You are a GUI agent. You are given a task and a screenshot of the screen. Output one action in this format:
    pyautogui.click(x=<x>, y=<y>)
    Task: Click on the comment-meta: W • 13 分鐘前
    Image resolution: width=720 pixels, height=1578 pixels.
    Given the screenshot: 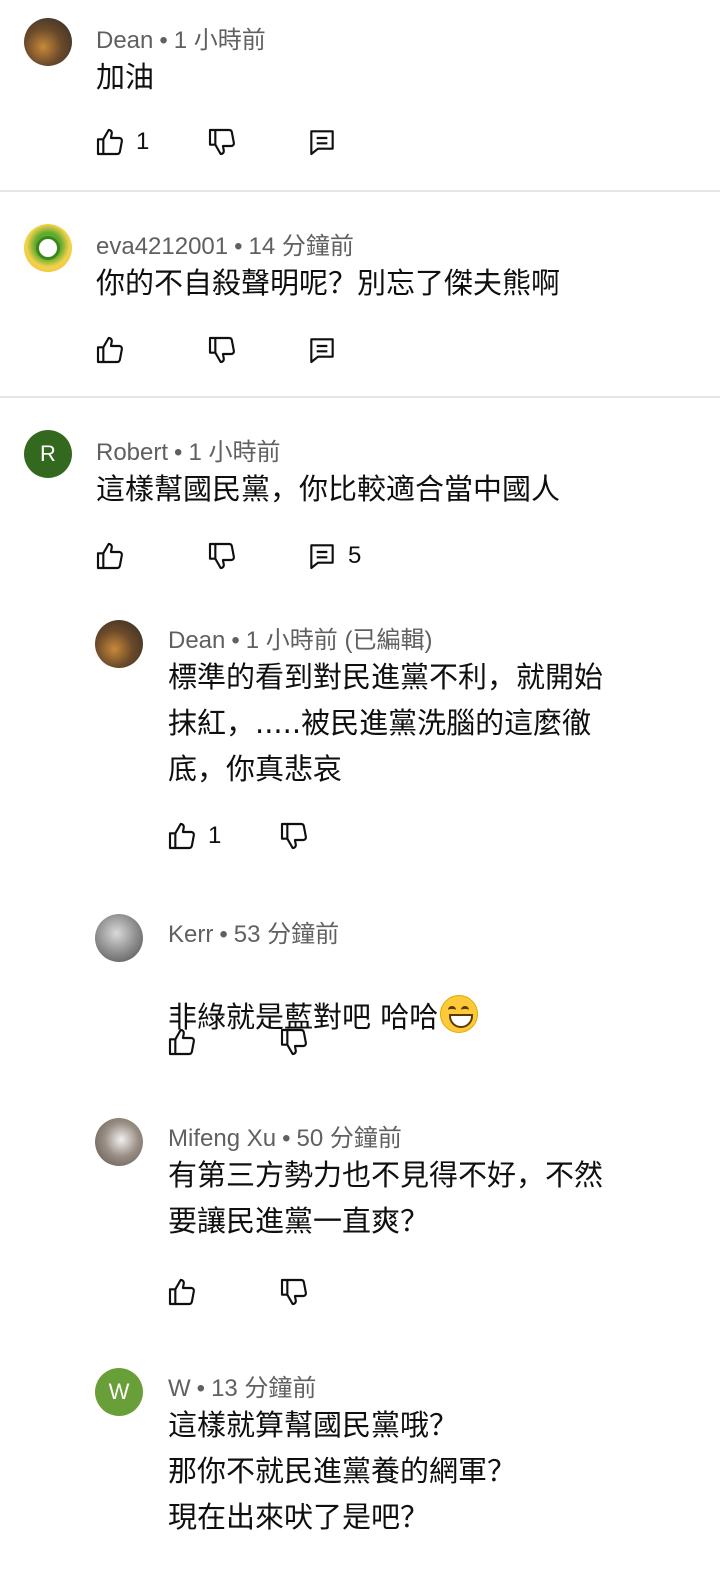 What is the action you would take?
    pyautogui.click(x=242, y=1388)
    